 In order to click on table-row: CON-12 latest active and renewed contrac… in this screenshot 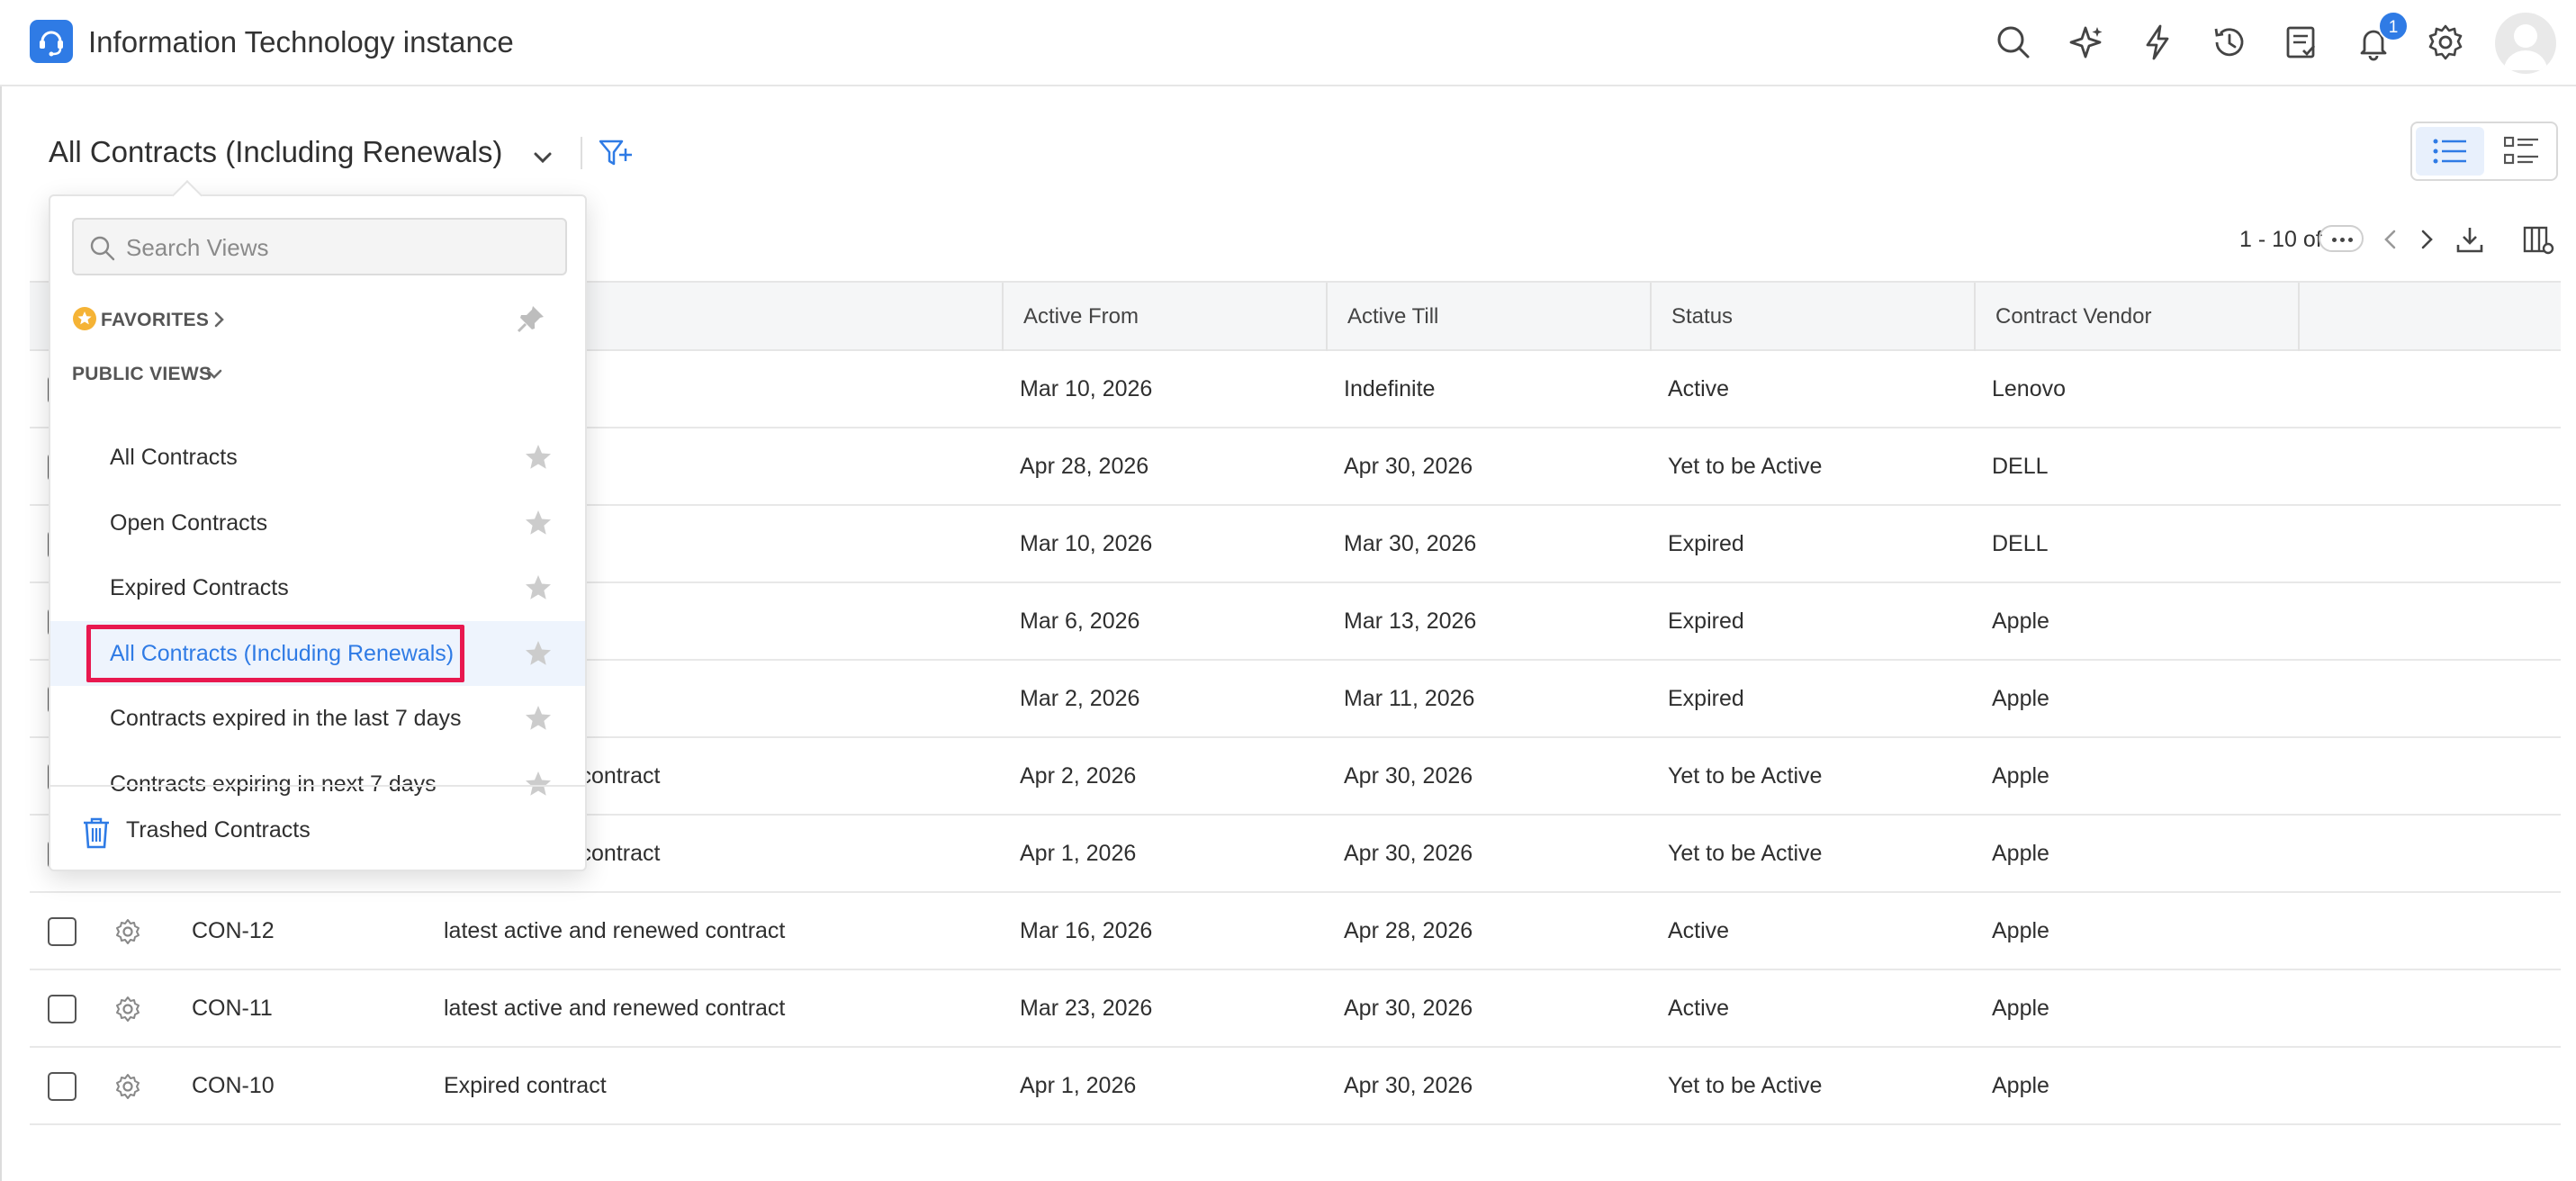, I will do `click(1295, 931)`.